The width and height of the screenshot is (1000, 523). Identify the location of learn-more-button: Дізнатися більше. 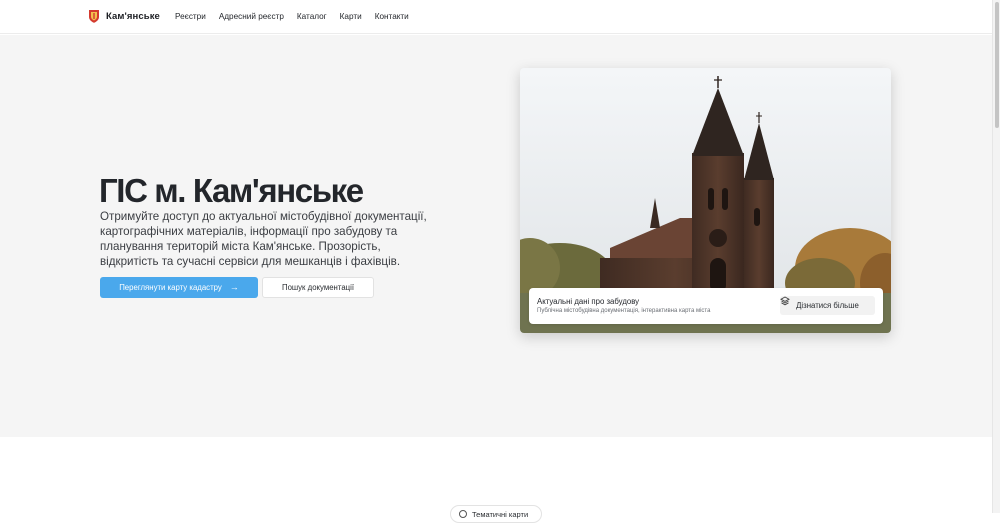
(827, 305).